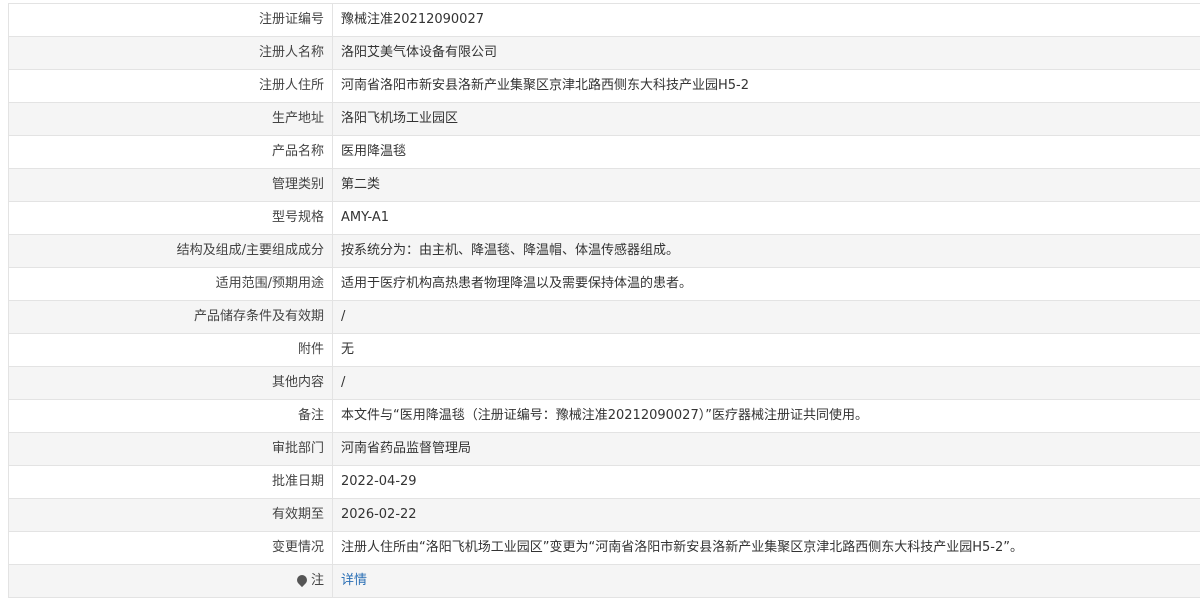 The height and width of the screenshot is (600, 1200). What do you see at coordinates (170, 53) in the screenshot?
I see `label-registrant-name: 注册人名称` at bounding box center [170, 53].